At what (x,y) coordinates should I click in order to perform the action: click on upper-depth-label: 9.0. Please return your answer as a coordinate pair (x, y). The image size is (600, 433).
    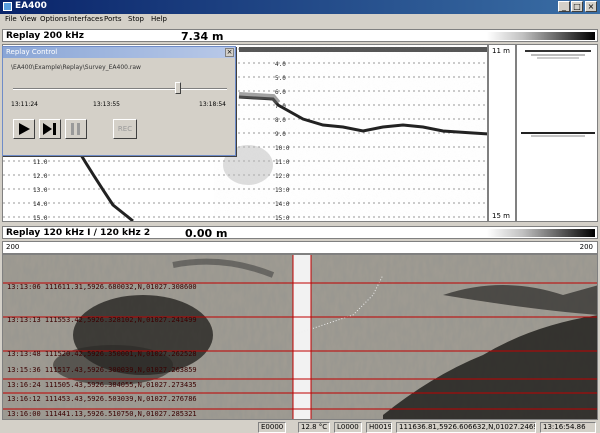
    Looking at the image, I should click on (280, 134).